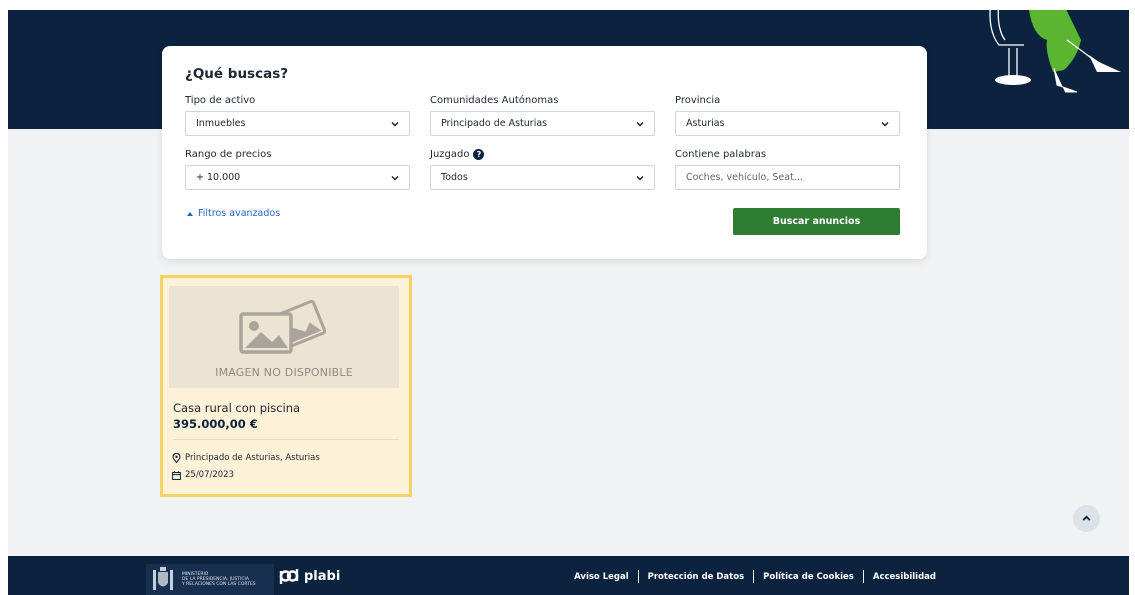 The width and height of the screenshot is (1135, 595). Describe the element at coordinates (808, 577) in the screenshot. I see `cookies-policy-link: Política de Cookies` at that location.